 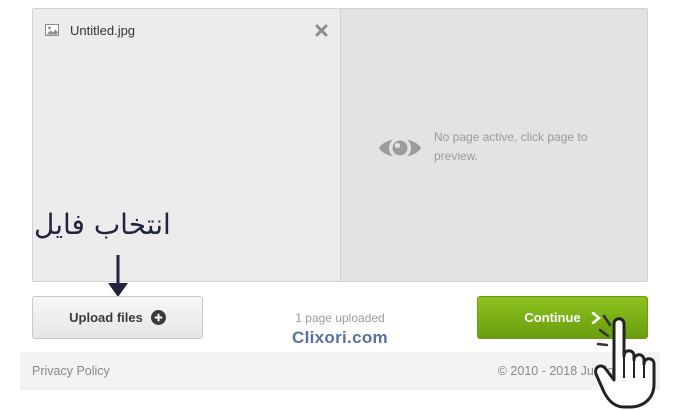 I want to click on continue-label: Continue, so click(x=552, y=317).